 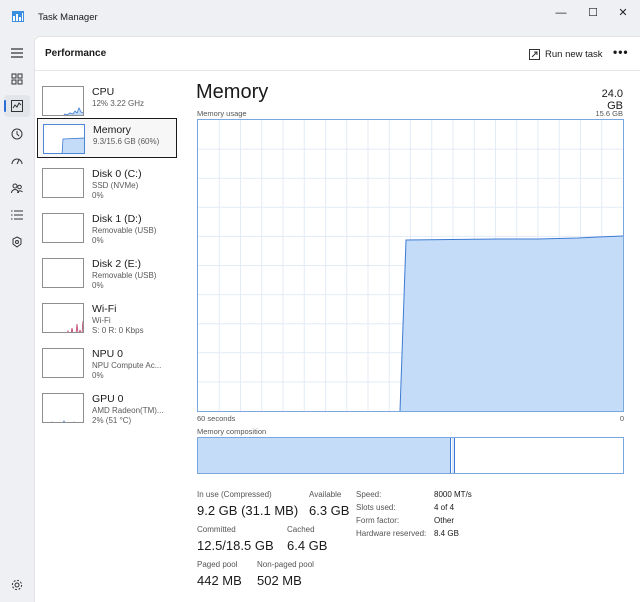 What do you see at coordinates (107, 354) in the screenshot?
I see `device-name: NPU 0` at bounding box center [107, 354].